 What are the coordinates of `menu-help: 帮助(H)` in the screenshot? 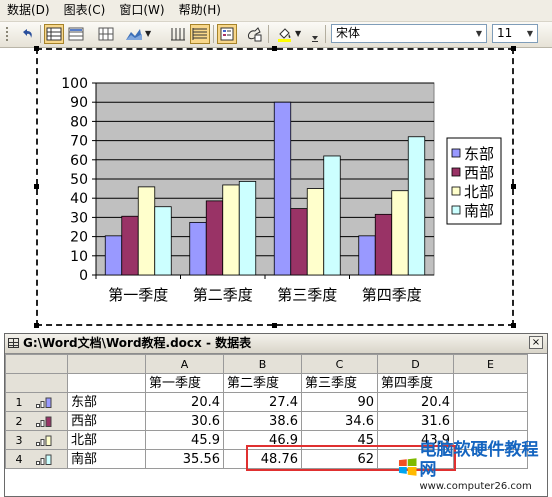 It's located at (200, 10).